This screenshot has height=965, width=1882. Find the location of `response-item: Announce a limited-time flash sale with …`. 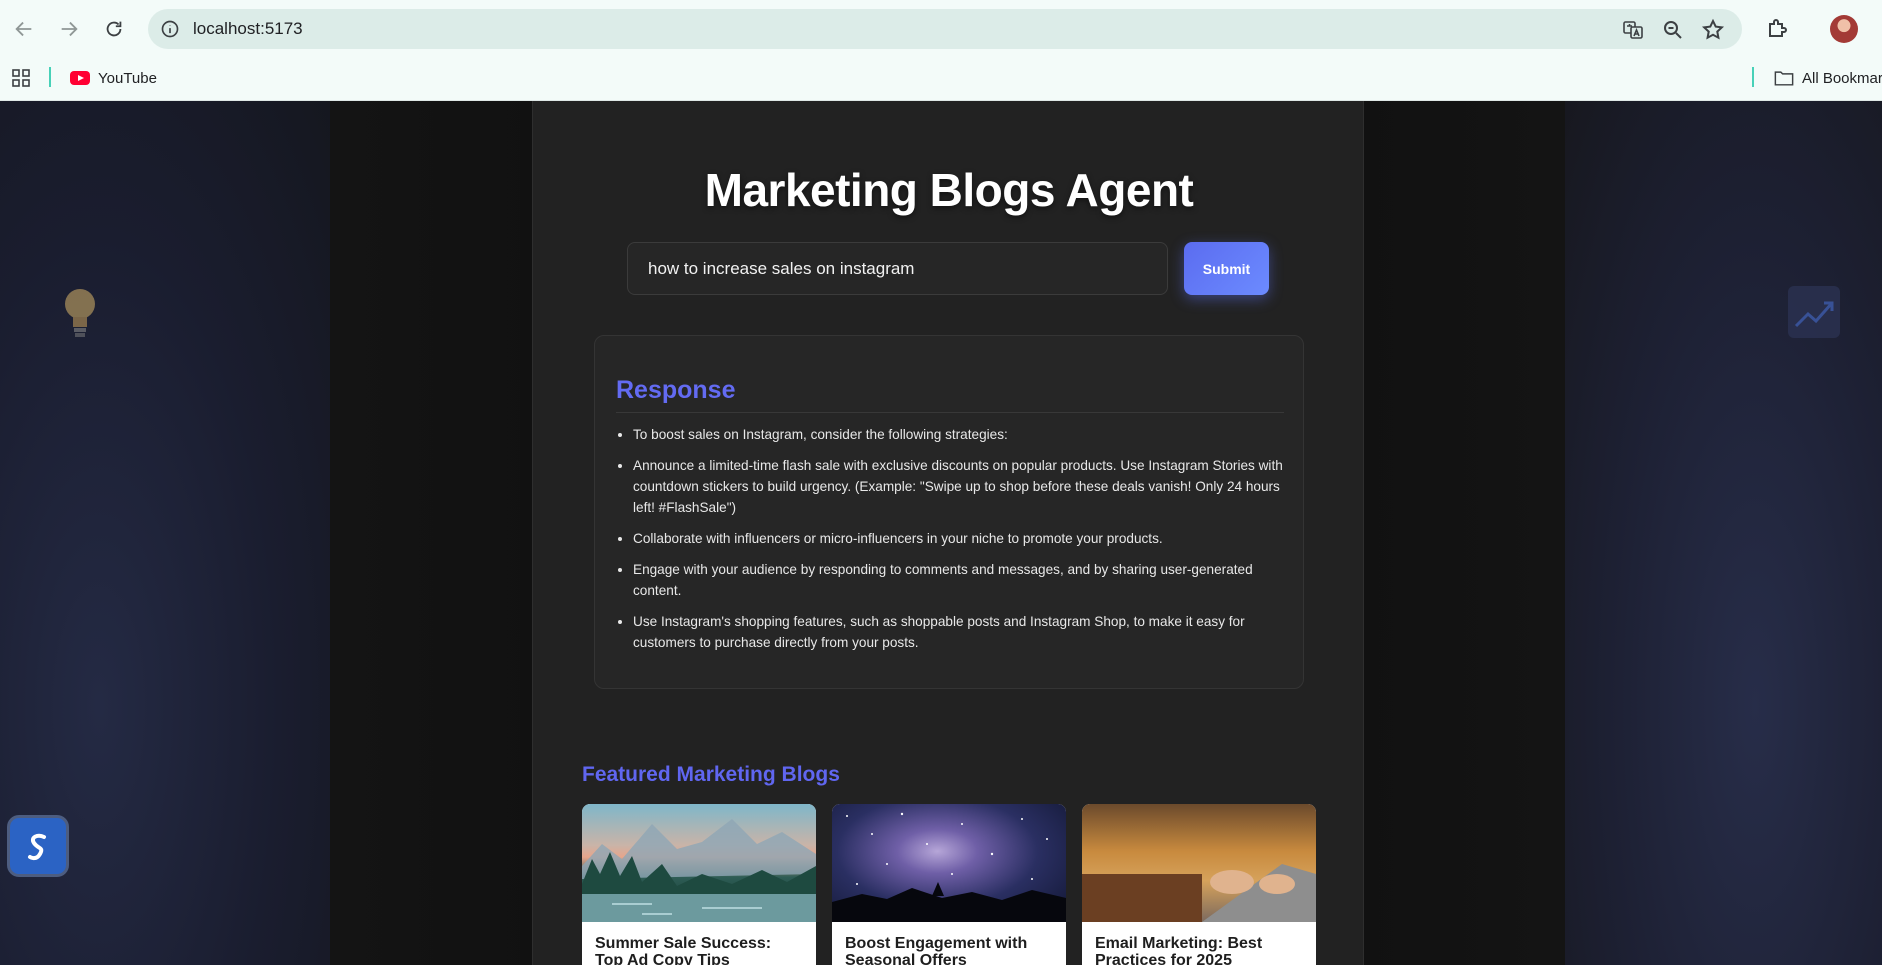

response-item: Announce a limited-time flash sale with … is located at coordinates (961, 486).